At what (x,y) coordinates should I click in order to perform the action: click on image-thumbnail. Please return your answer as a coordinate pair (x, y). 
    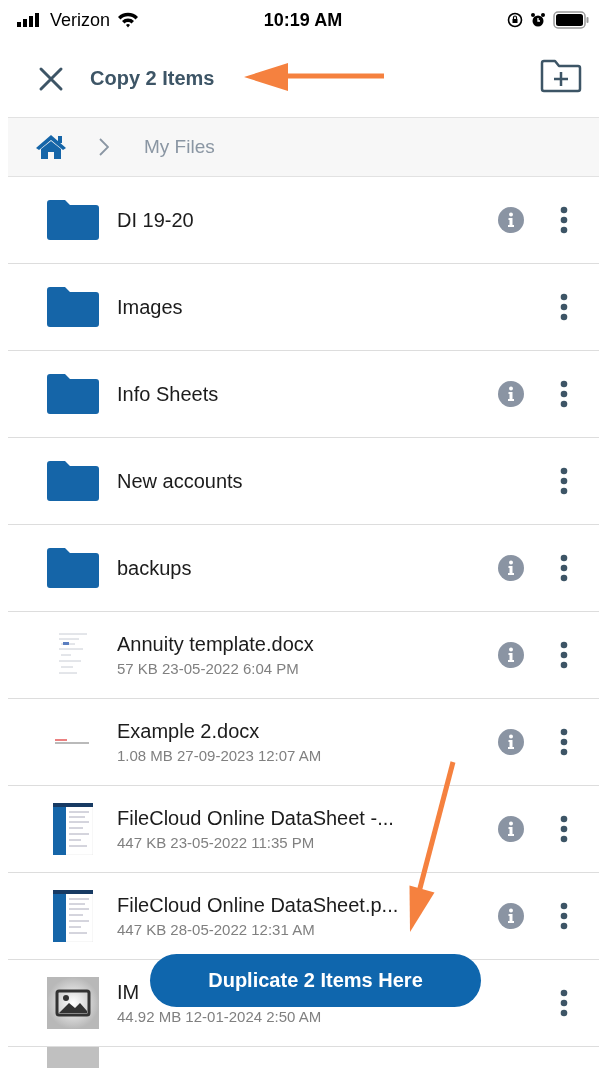
    Looking at the image, I should click on (73, 1057).